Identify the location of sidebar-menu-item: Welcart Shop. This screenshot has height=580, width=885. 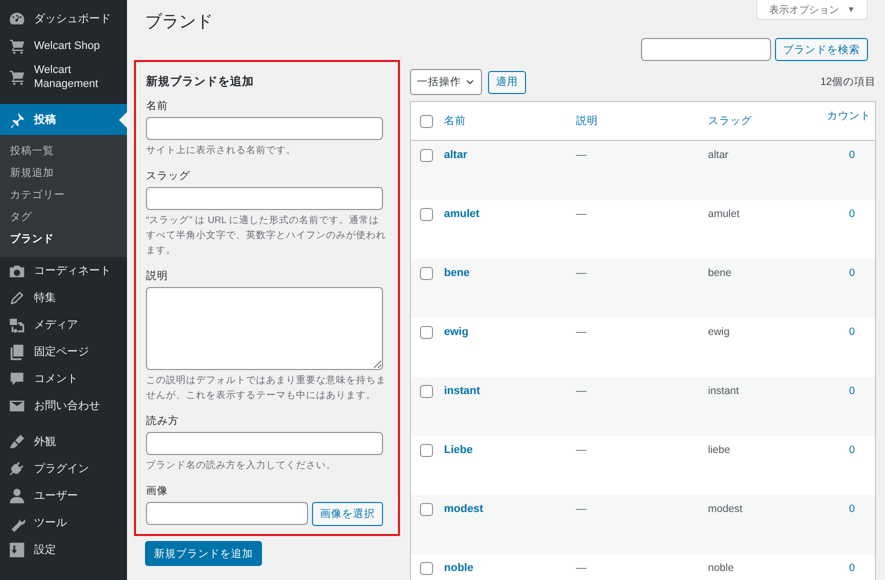
(63, 45).